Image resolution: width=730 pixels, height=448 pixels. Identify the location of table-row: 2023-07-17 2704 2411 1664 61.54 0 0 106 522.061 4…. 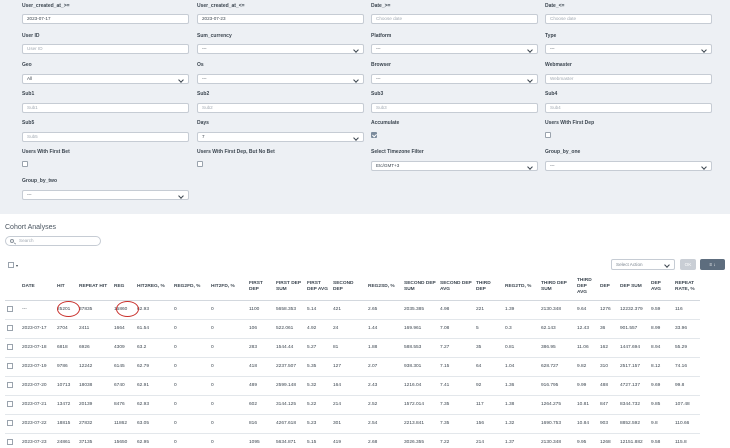
(352, 329).